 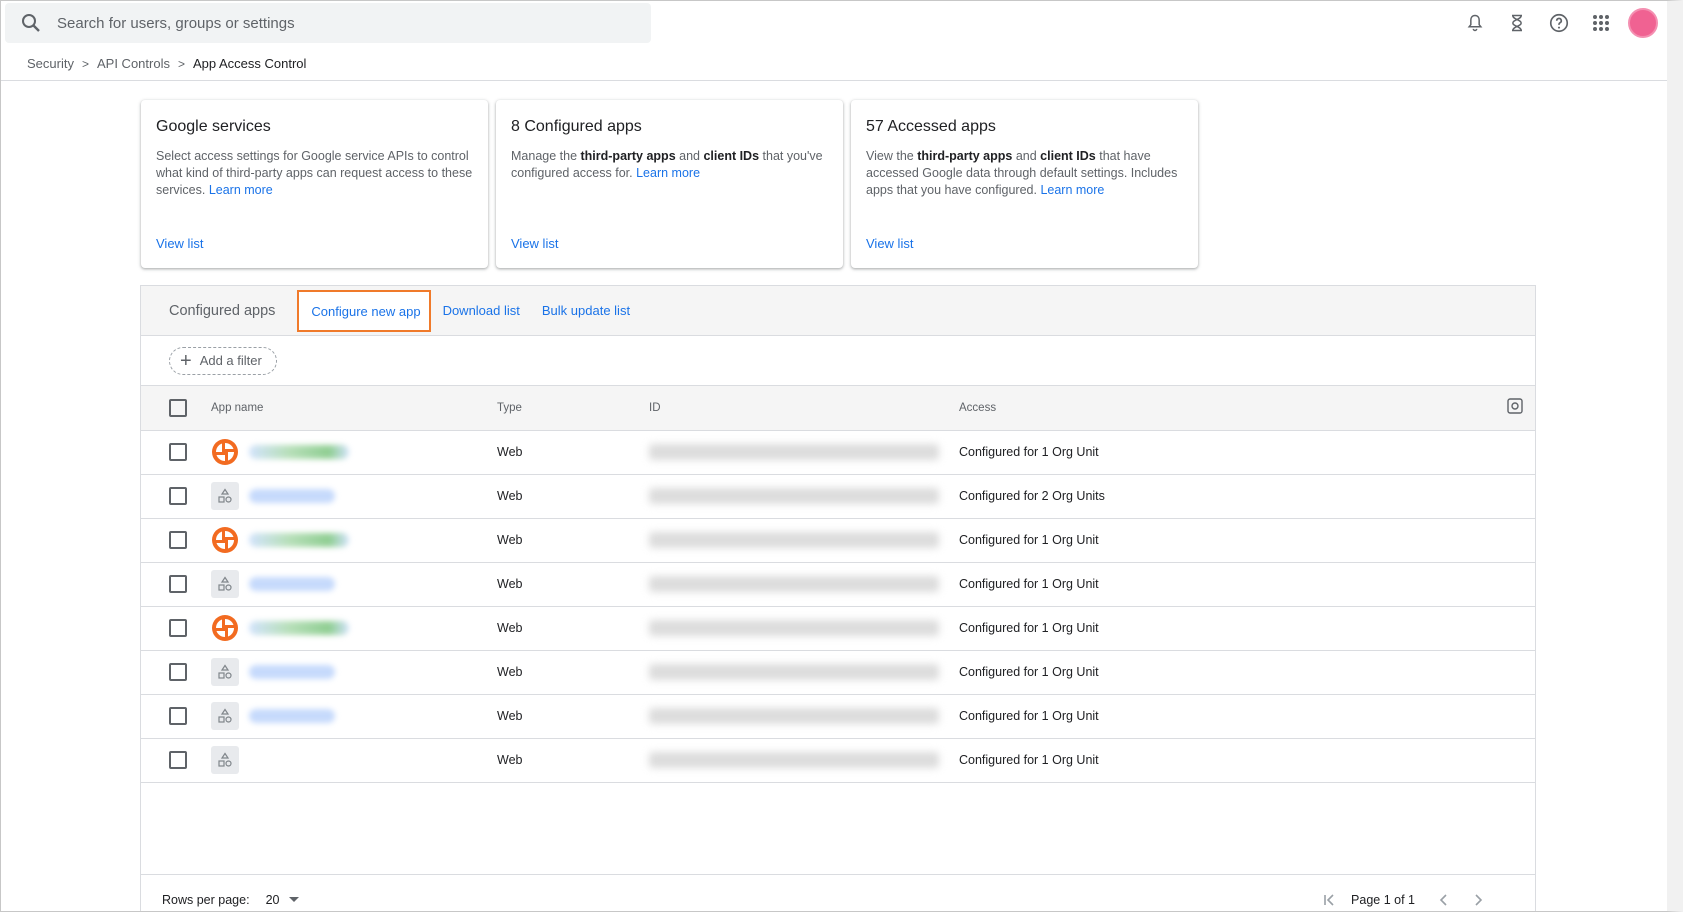 What do you see at coordinates (1032, 496) in the screenshot?
I see `row-access: Configured for 2 Org Units` at bounding box center [1032, 496].